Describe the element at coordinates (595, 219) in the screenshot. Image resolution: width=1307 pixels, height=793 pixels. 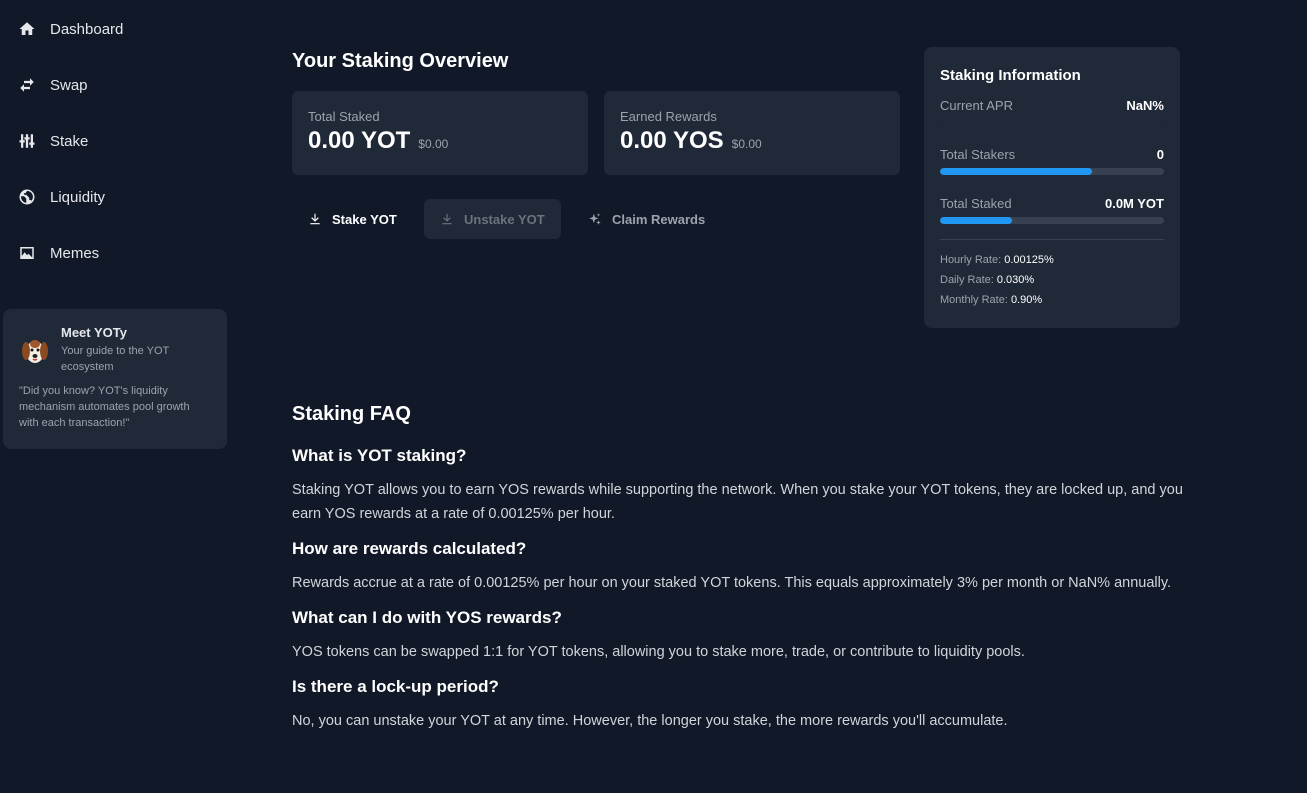
I see `sparkles-icon` at that location.